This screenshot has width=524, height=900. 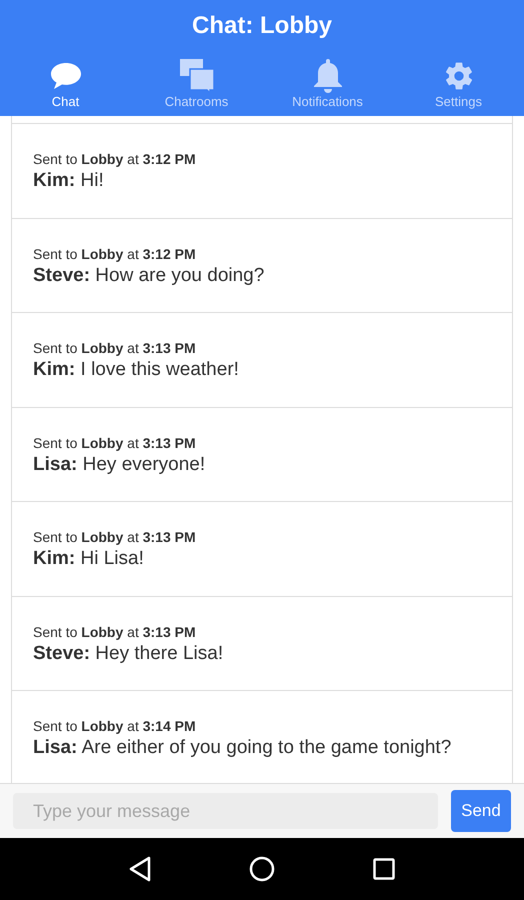 I want to click on message-meta: Sent to Lobby at 3:14 PM, so click(x=114, y=726).